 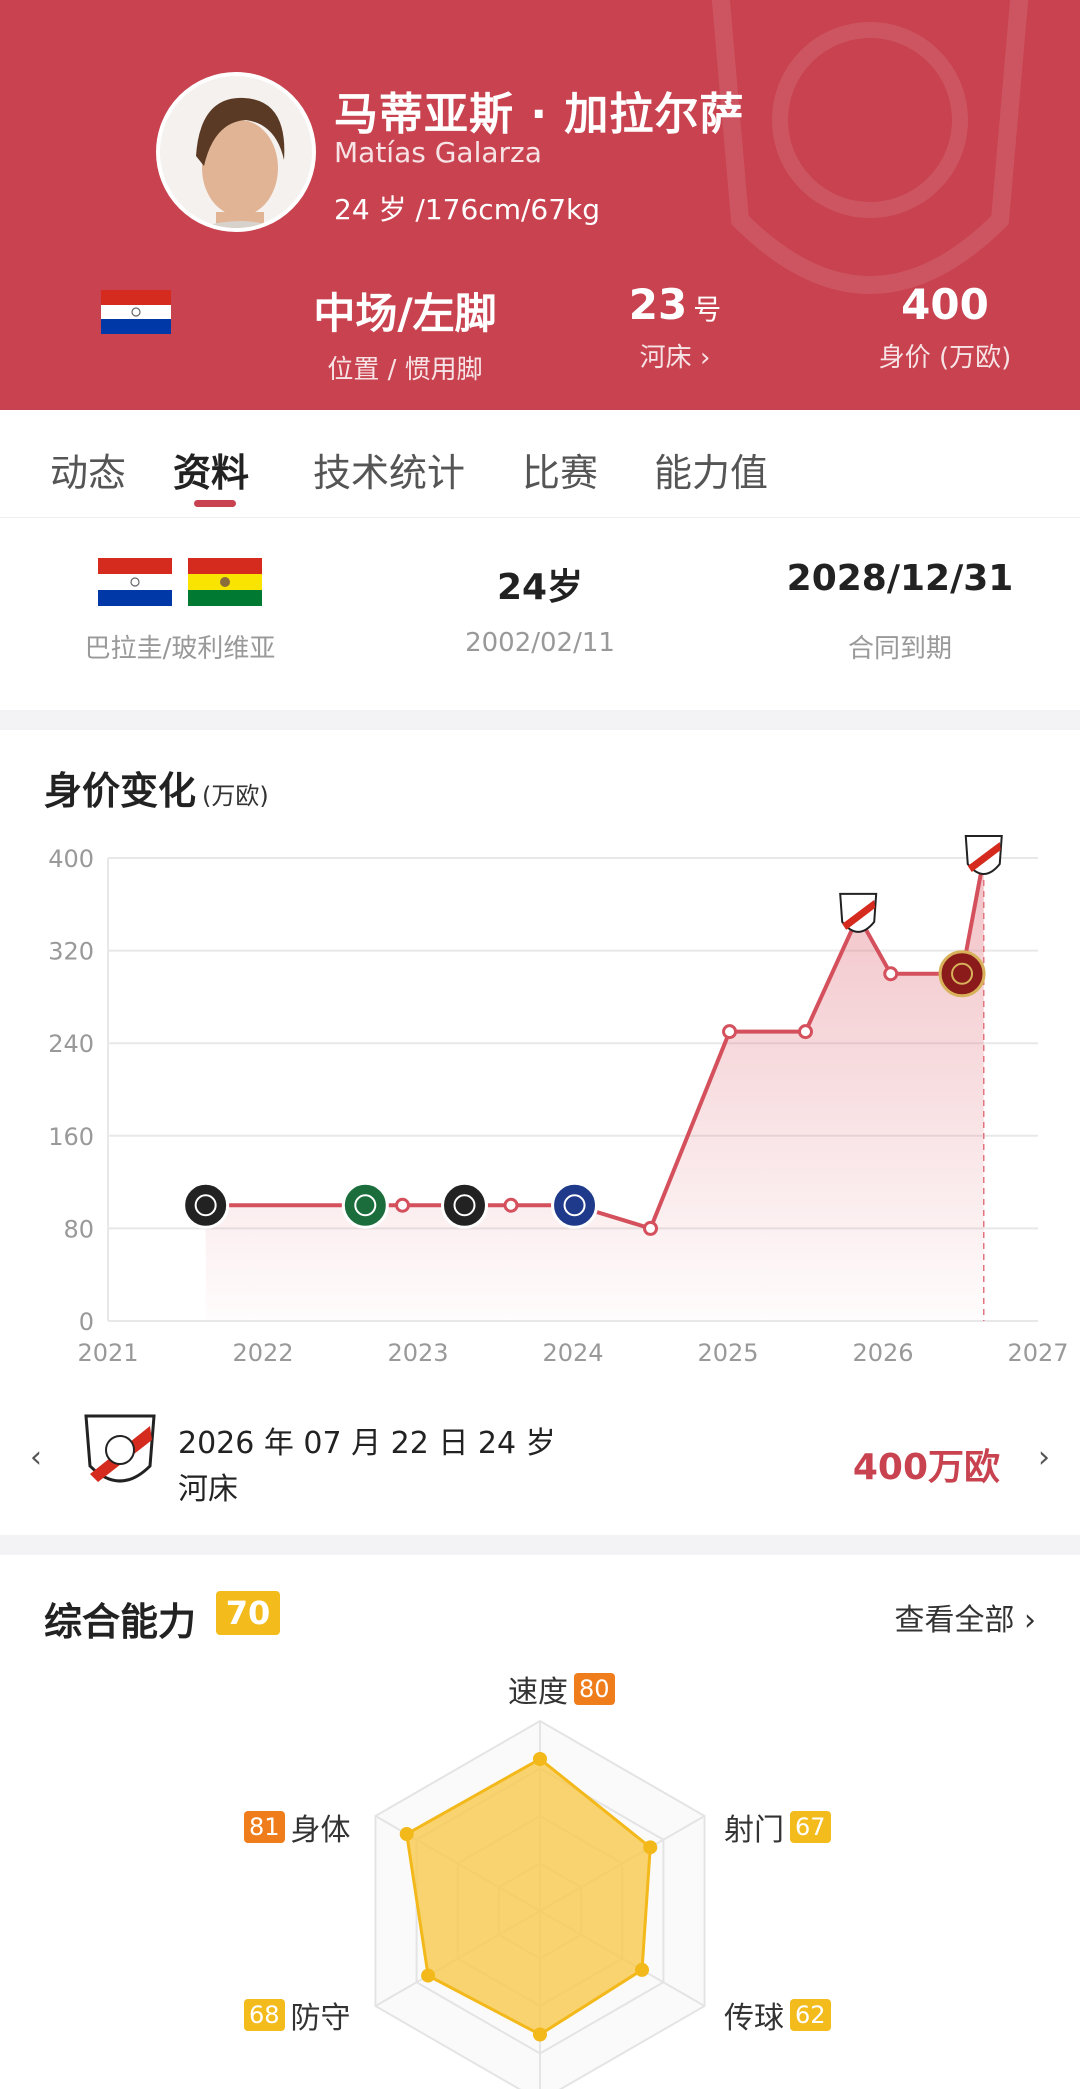 I want to click on x-tick-label: 2022, so click(x=262, y=1353).